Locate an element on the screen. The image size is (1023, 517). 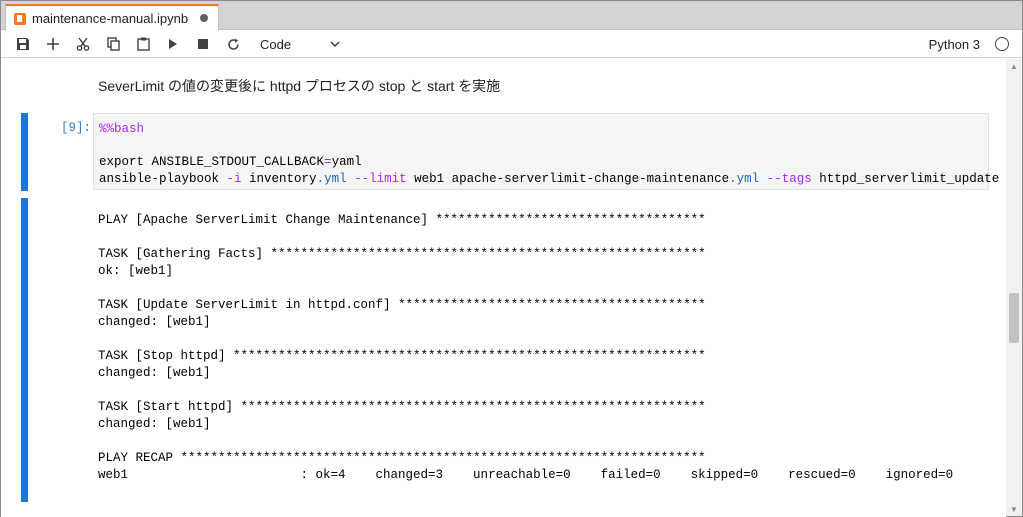
save-icon is located at coordinates (23, 44).